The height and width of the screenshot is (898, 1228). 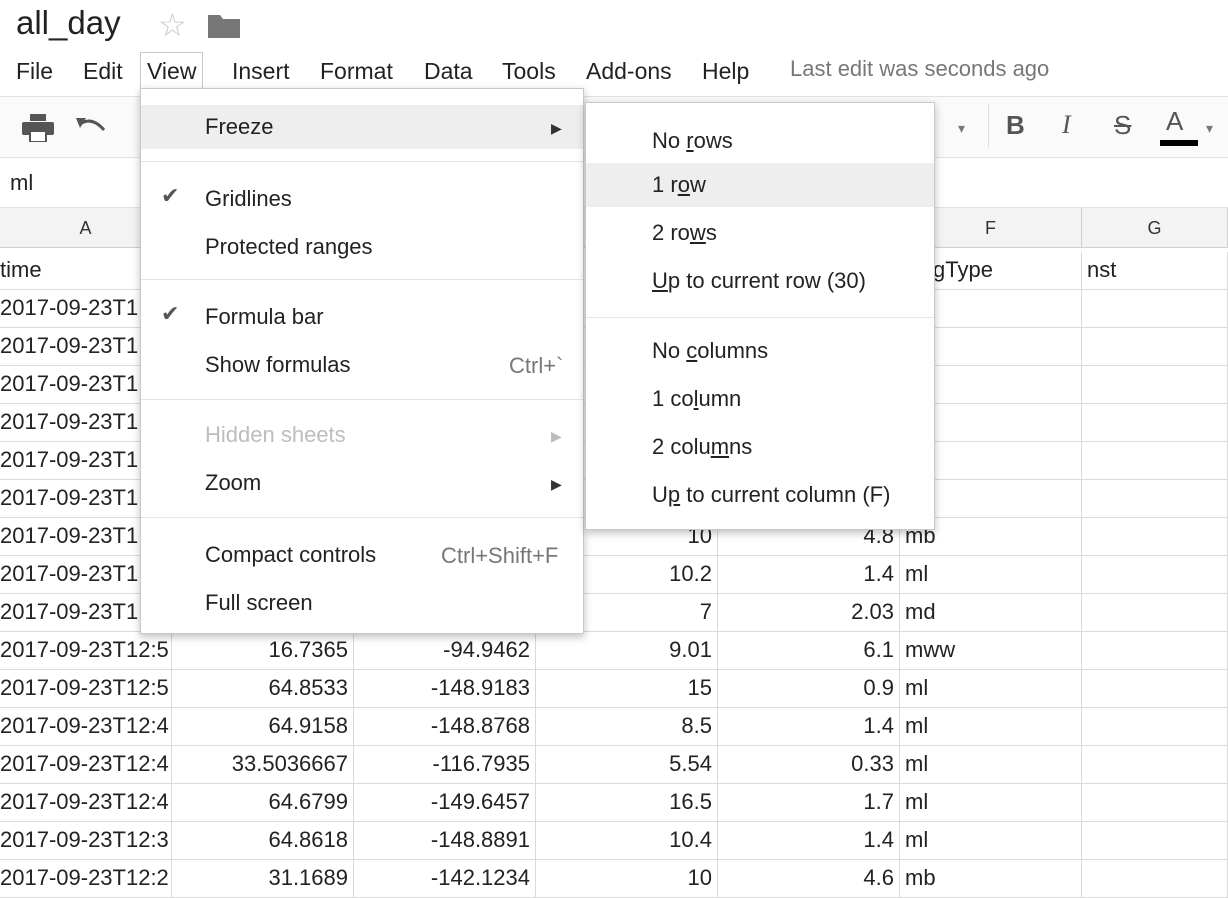 What do you see at coordinates (760, 141) in the screenshot?
I see `freeze-no-rows: No rows` at bounding box center [760, 141].